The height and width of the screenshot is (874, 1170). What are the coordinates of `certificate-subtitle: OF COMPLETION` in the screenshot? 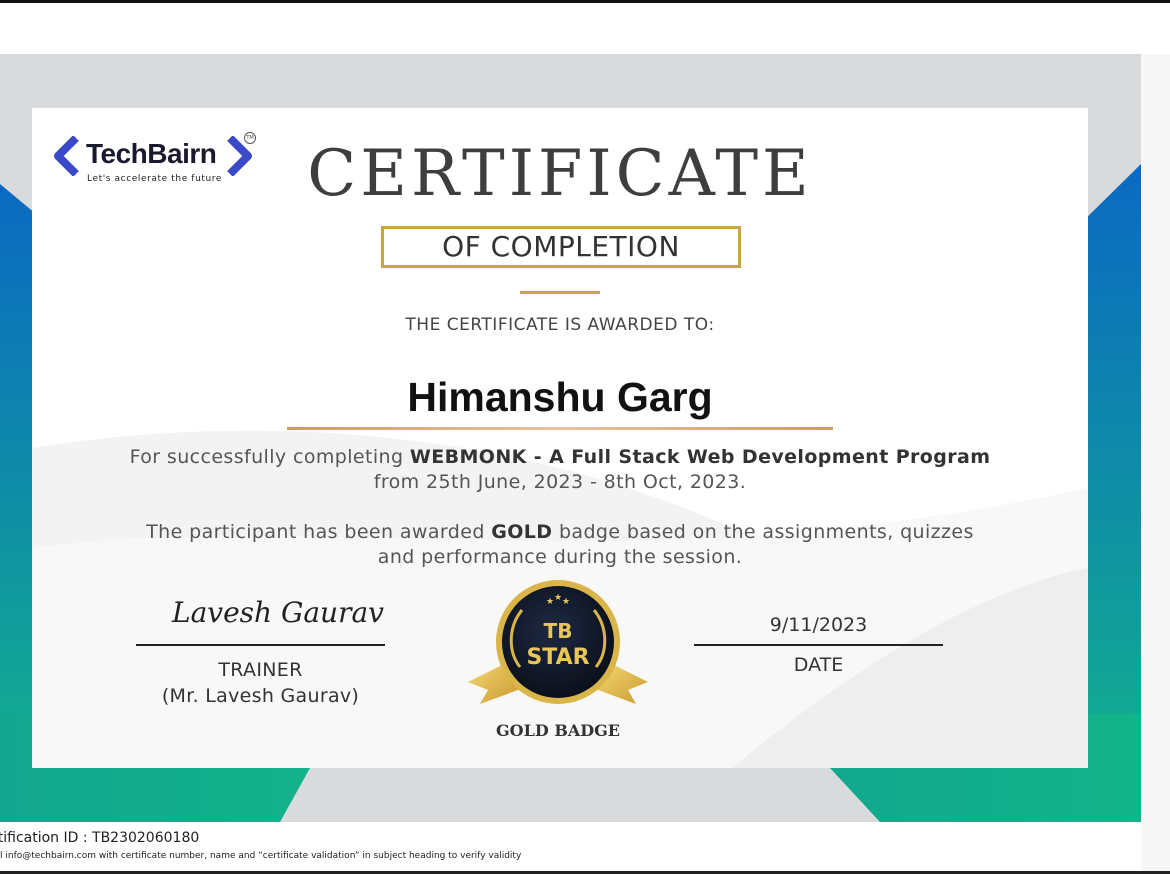 It's located at (561, 247).